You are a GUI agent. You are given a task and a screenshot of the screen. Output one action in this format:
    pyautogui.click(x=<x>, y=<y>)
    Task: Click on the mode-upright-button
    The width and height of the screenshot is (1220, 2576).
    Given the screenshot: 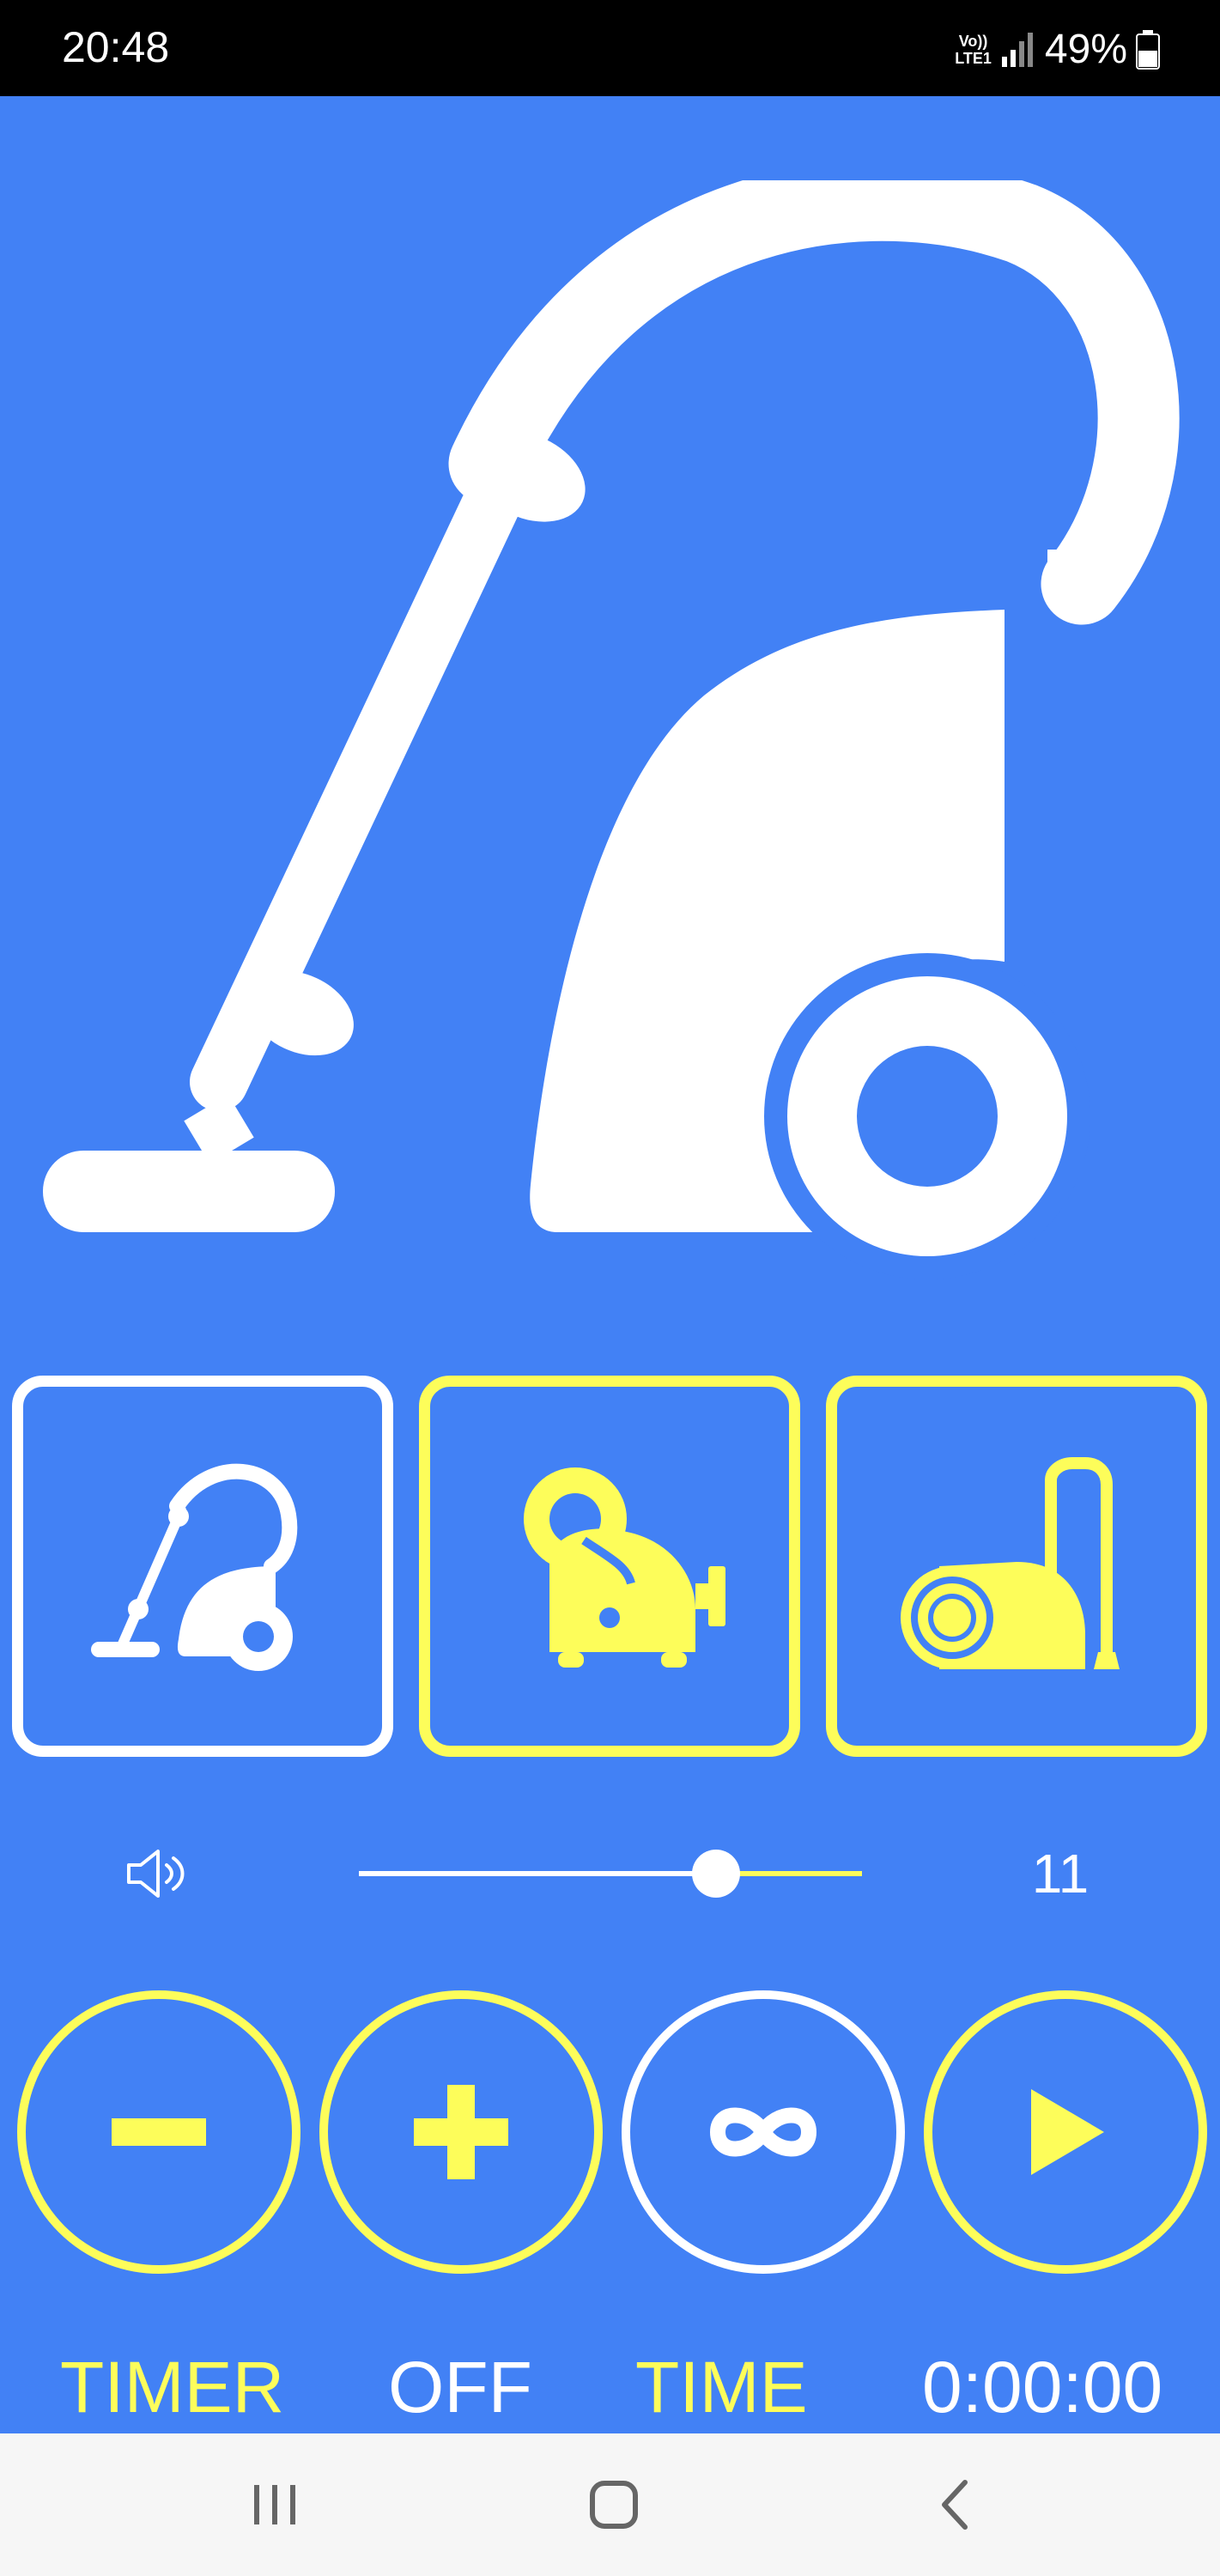 What is the action you would take?
    pyautogui.click(x=202, y=1566)
    